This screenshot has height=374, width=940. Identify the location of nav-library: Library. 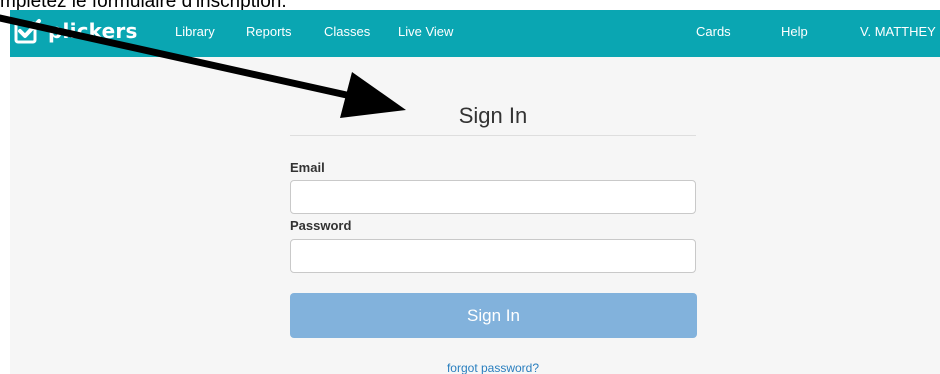
(195, 31).